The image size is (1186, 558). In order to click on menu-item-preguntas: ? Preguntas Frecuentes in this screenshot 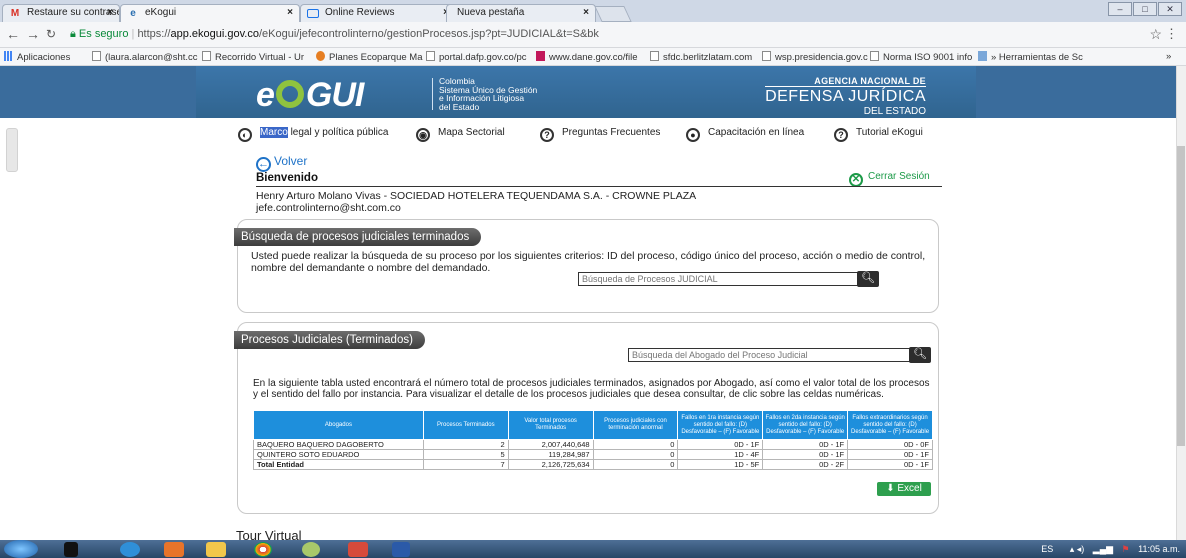, I will do `click(600, 134)`.